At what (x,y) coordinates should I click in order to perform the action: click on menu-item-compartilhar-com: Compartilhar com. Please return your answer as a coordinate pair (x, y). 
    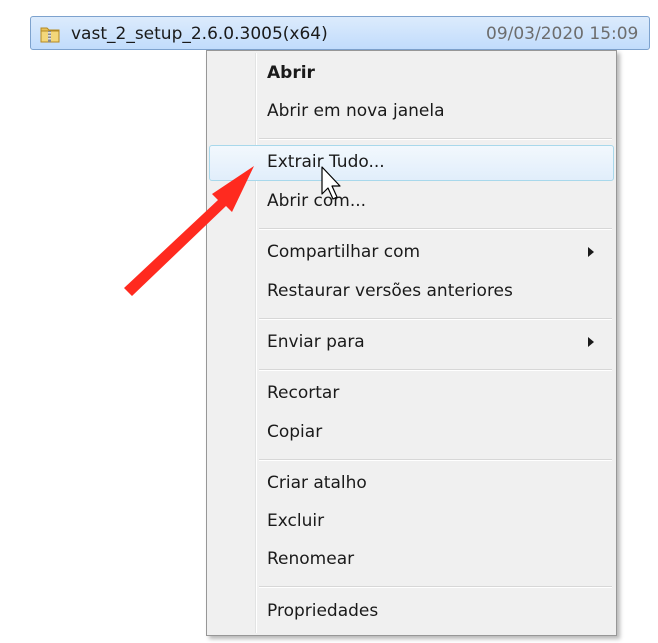
    Looking at the image, I should click on (411, 253).